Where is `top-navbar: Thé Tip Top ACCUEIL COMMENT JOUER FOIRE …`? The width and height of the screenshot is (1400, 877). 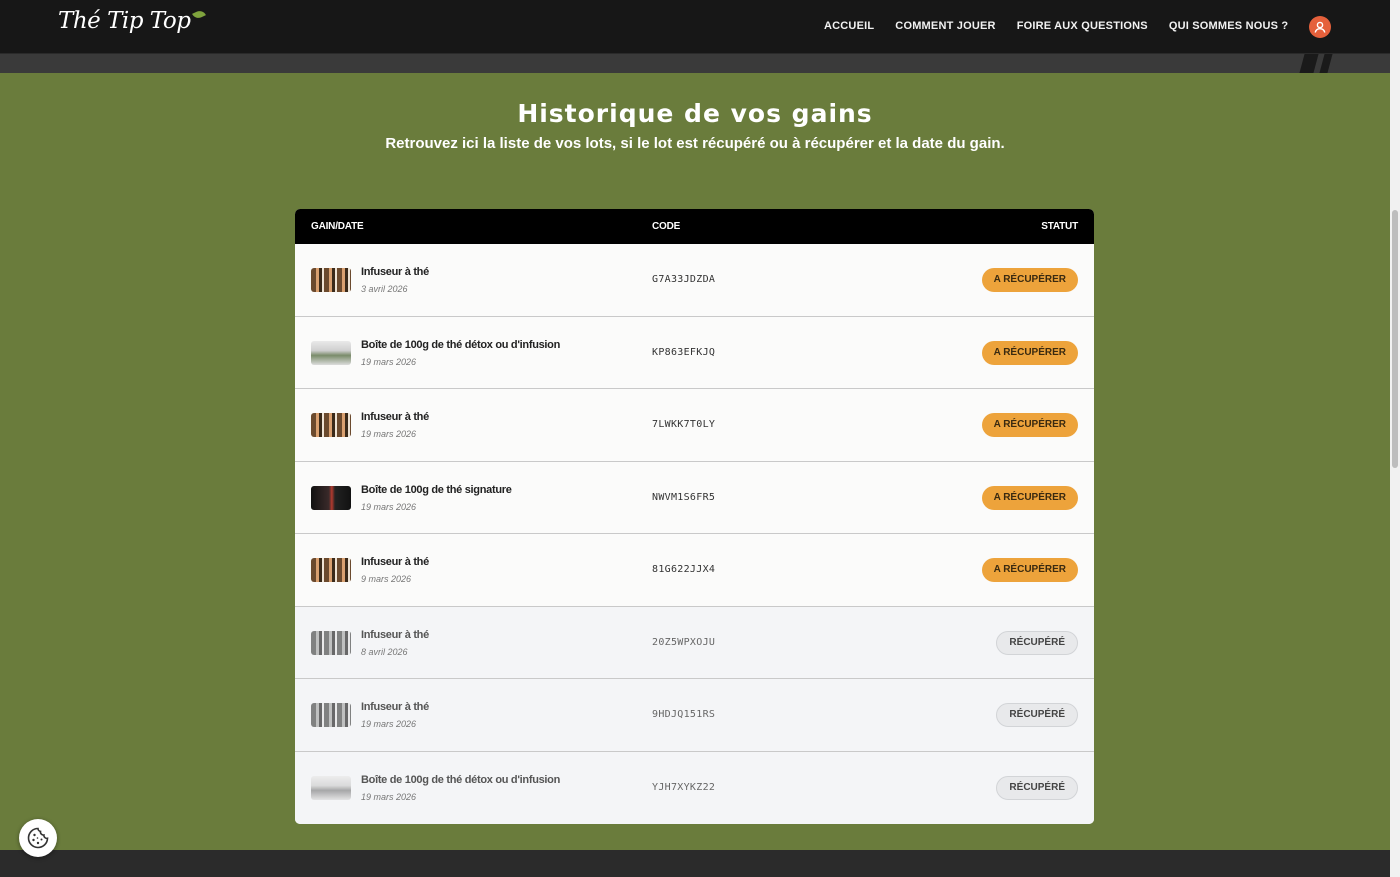 top-navbar: Thé Tip Top ACCUEIL COMMENT JOUER FOIRE … is located at coordinates (695, 27).